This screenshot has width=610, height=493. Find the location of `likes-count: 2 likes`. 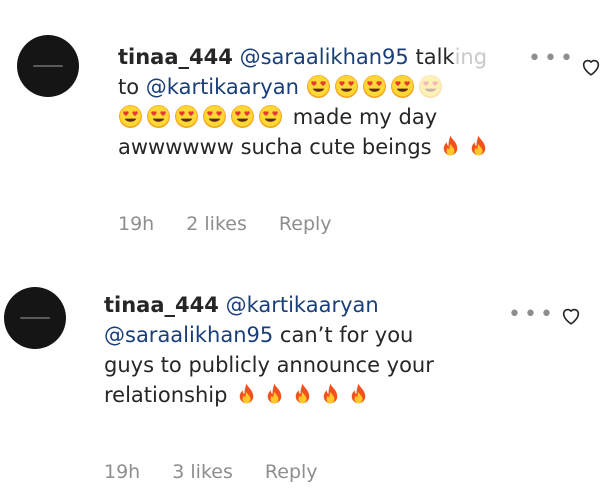

likes-count: 2 likes is located at coordinates (216, 224).